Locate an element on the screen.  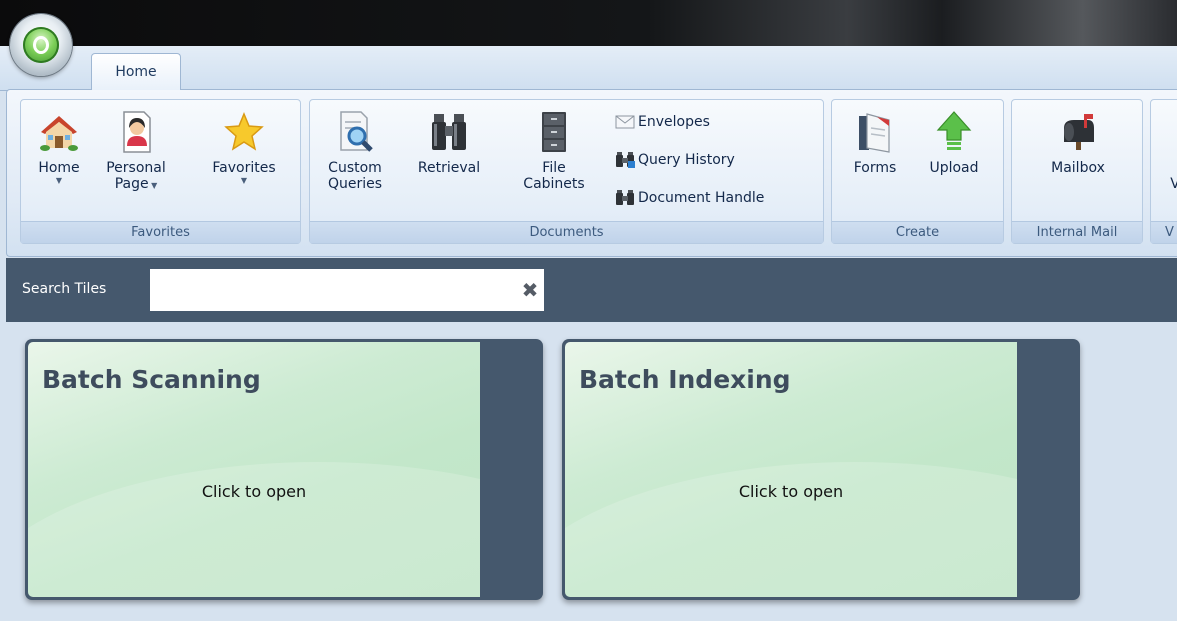
title-bar is located at coordinates (588, 23).